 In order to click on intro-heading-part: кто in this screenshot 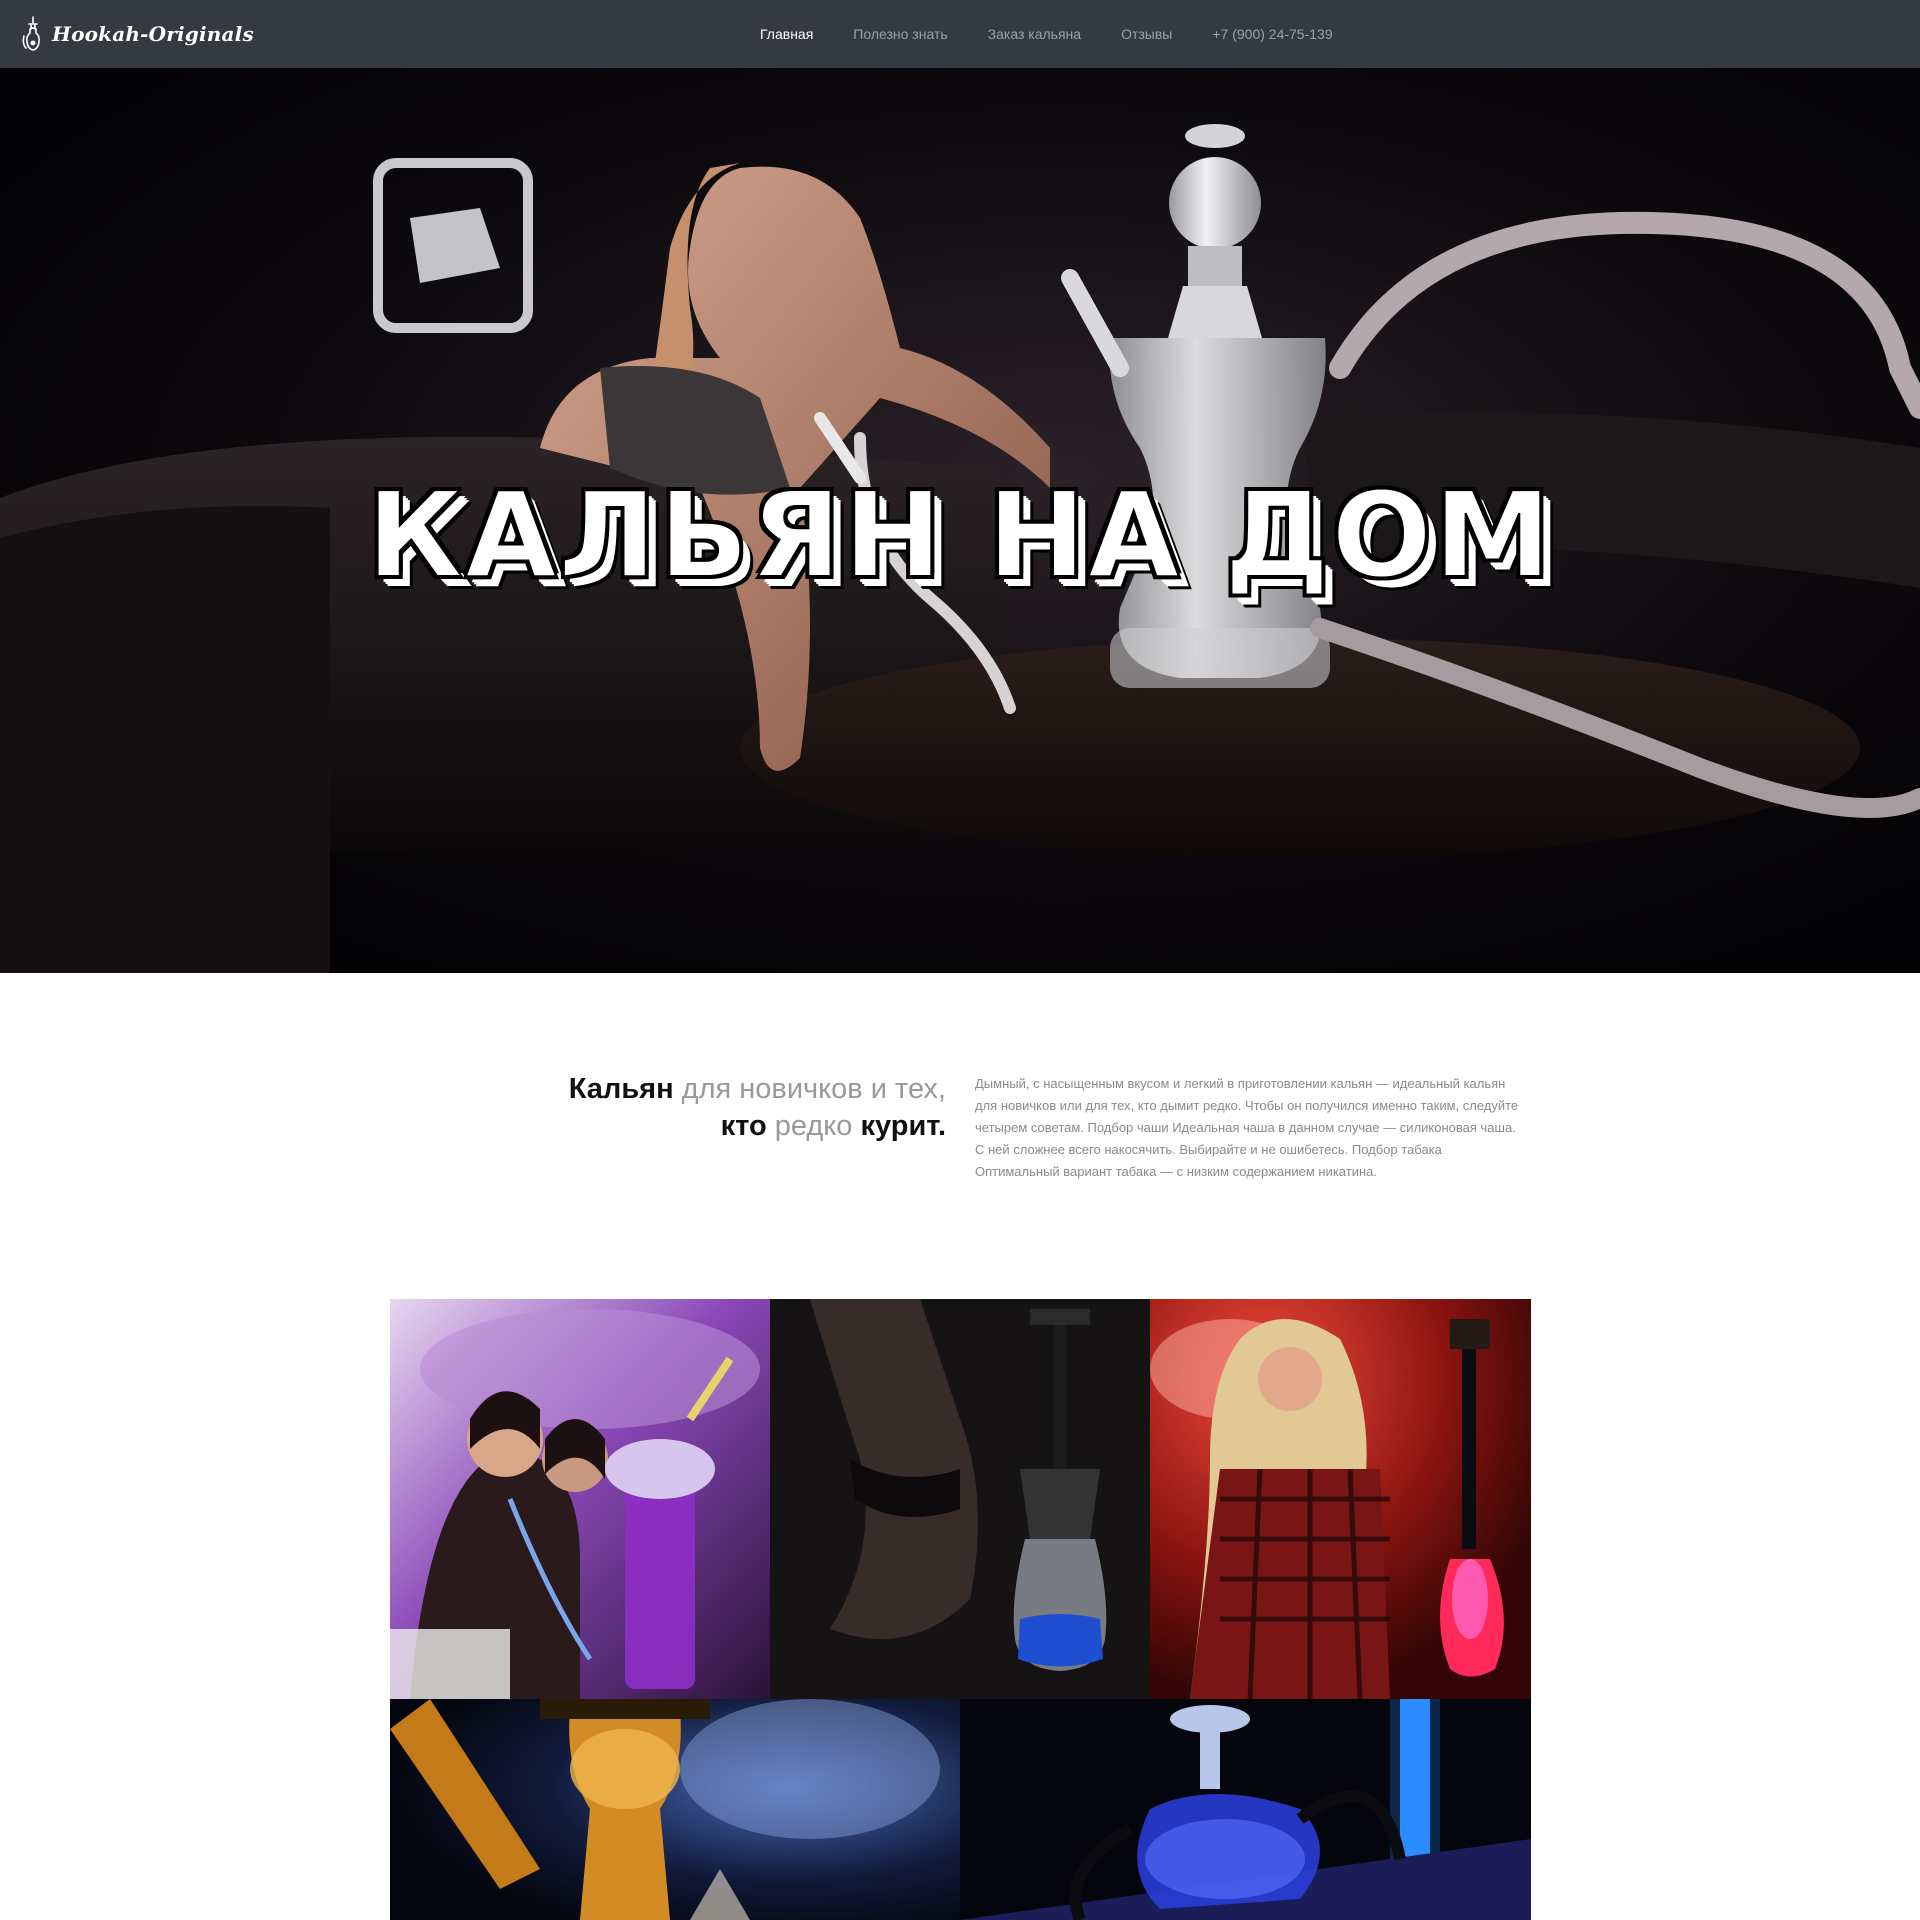, I will do `click(743, 1126)`.